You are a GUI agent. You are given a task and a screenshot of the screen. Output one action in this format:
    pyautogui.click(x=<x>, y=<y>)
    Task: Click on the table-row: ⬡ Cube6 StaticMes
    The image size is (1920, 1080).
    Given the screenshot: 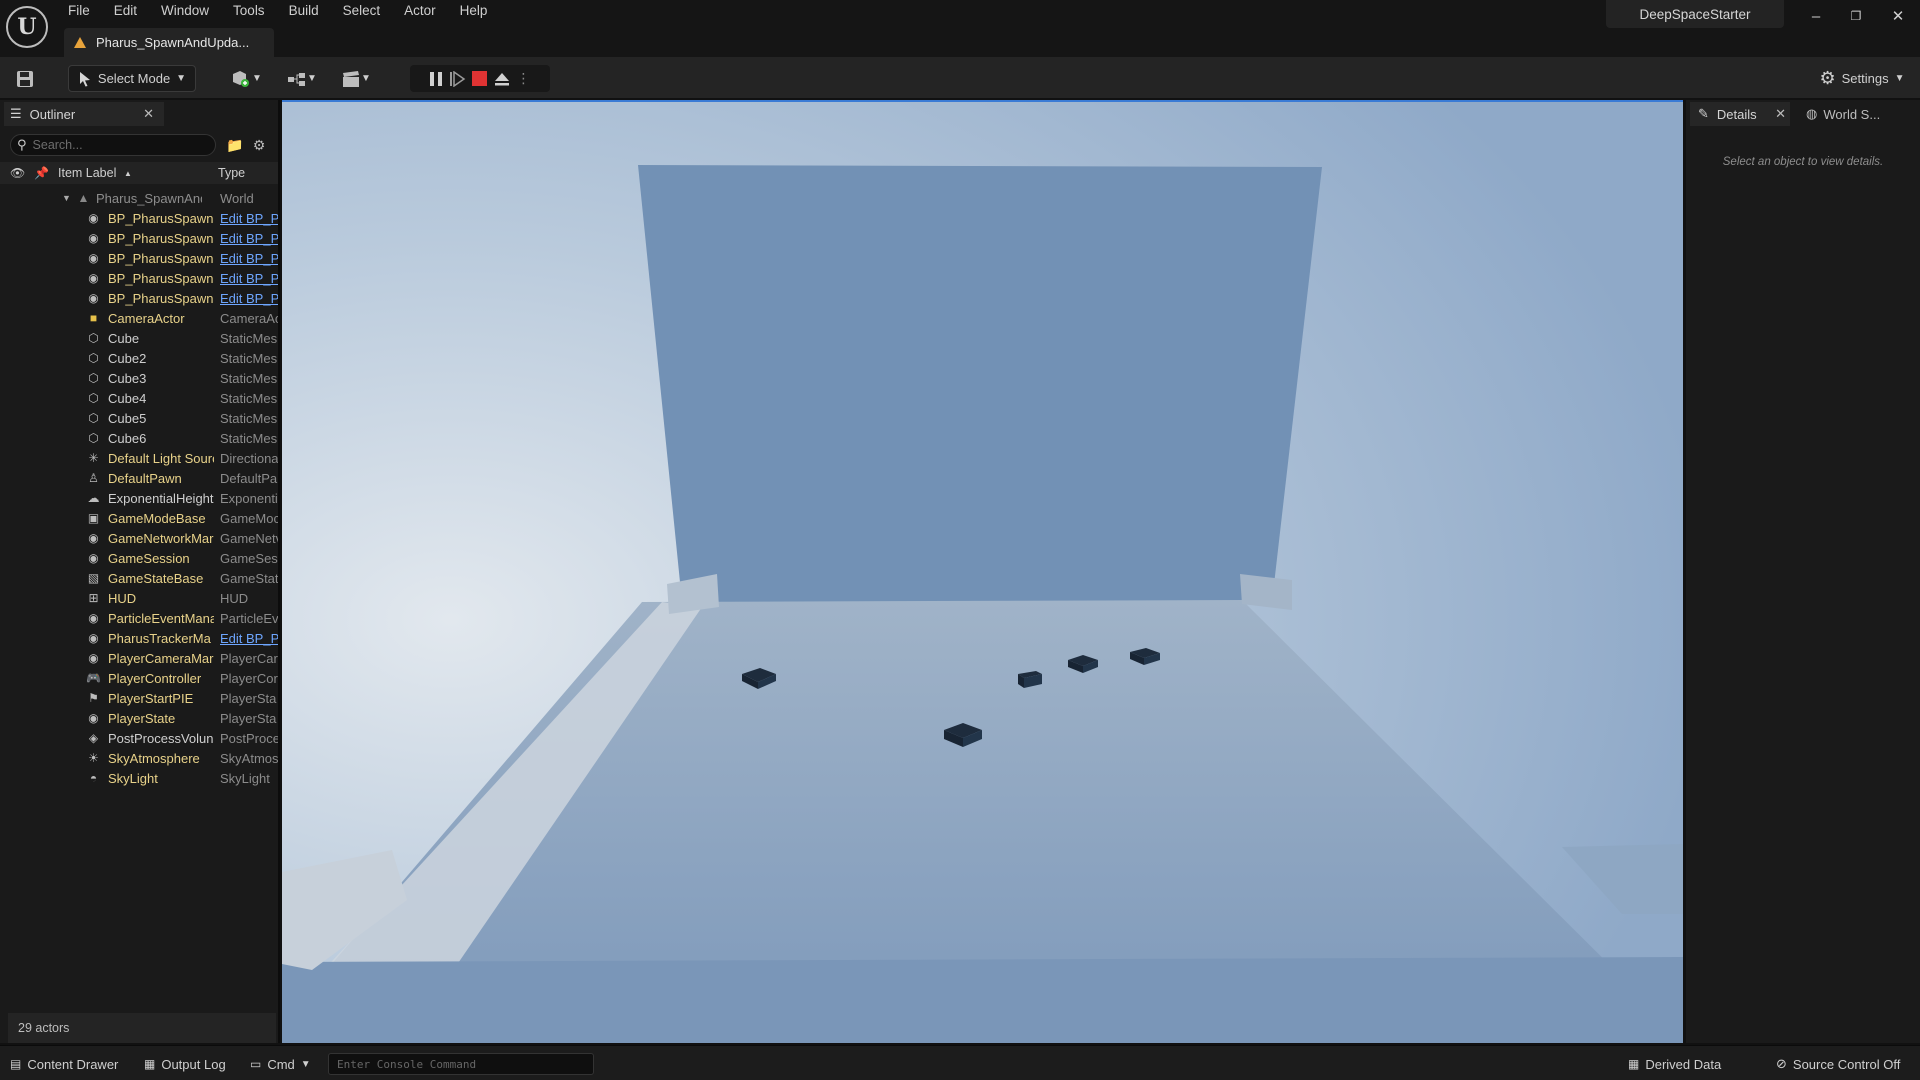 What is the action you would take?
    pyautogui.click(x=139, y=438)
    